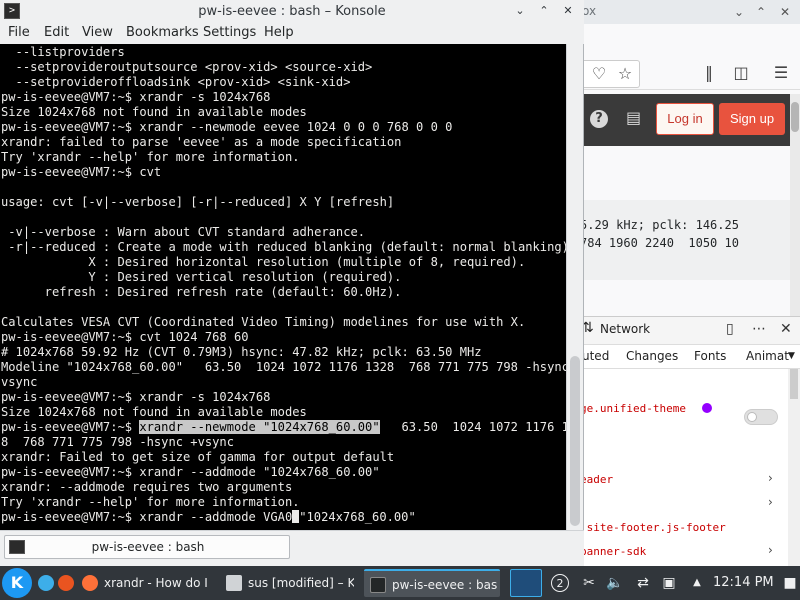  Describe the element at coordinates (794, 384) in the screenshot. I see `devtools-scrollbar-thumb` at that location.